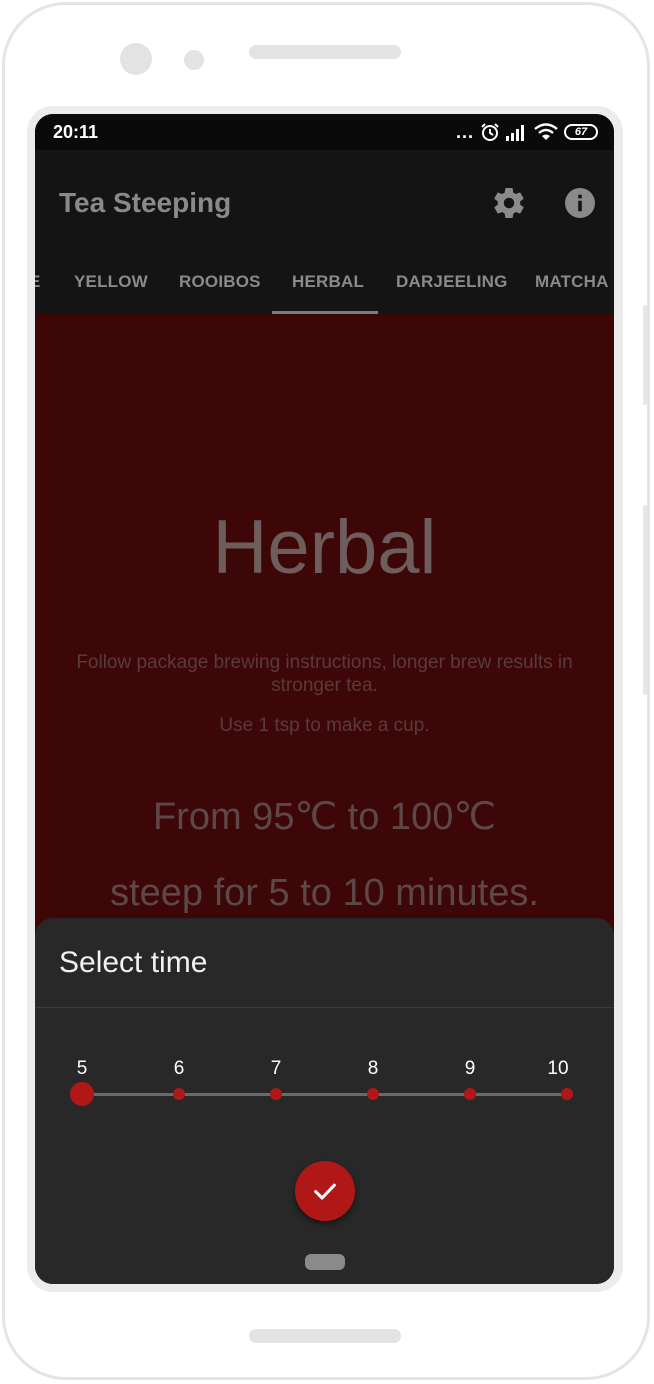 The width and height of the screenshot is (654, 1384). I want to click on info-icon, so click(580, 203).